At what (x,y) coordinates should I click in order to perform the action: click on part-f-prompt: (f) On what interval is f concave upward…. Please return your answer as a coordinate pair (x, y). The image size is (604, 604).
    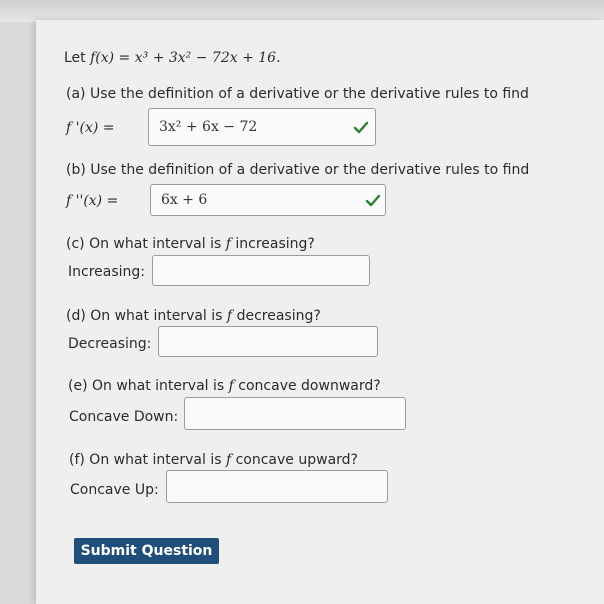
    Looking at the image, I should click on (213, 460).